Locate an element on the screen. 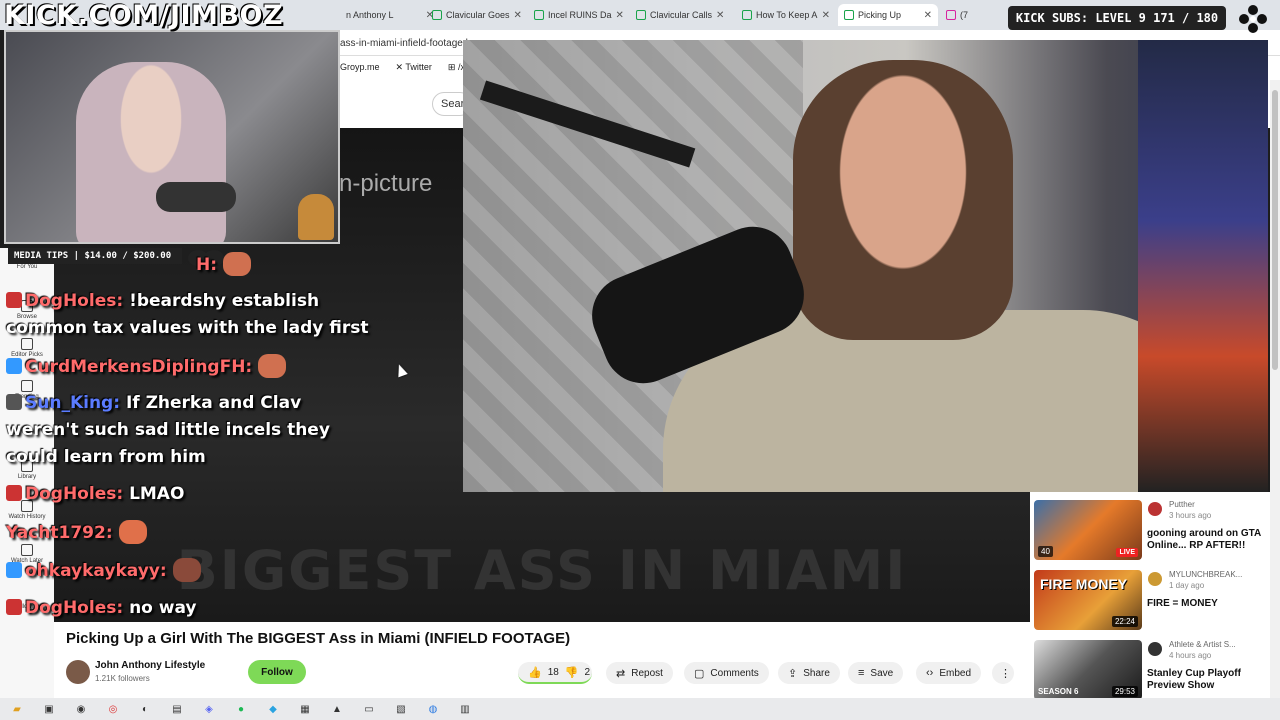 The height and width of the screenshot is (720, 1280). emote-icon is located at coordinates (186, 570).